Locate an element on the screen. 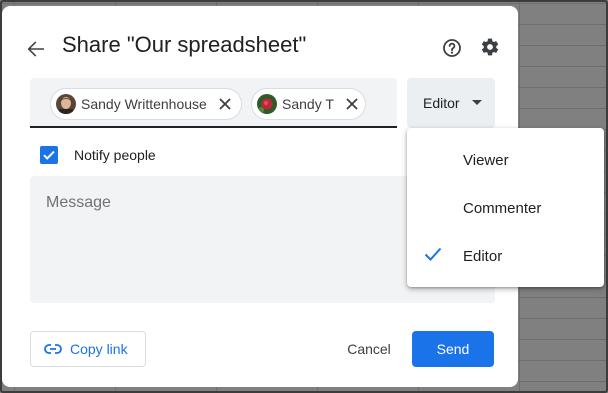 This screenshot has height=393, width=608. copy-link-button: Copy link is located at coordinates (88, 349).